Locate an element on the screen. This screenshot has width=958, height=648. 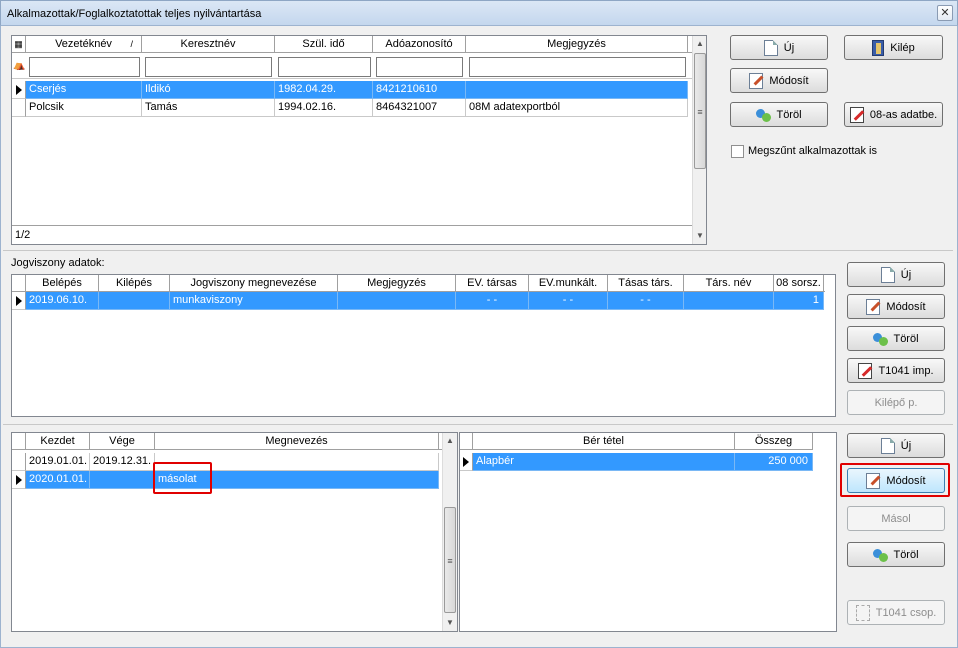
cell-adoazonosito: 8464321007 is located at coordinates (419, 108).